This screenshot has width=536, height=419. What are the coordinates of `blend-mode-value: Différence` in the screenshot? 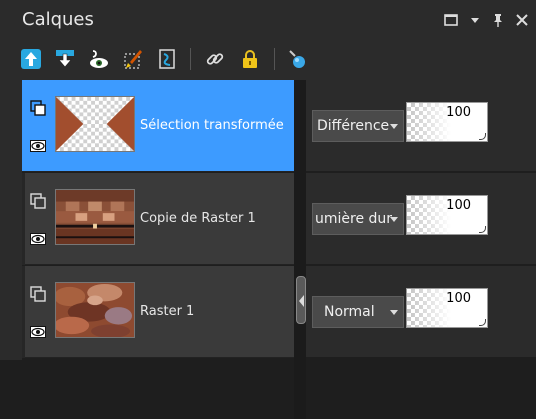 It's located at (353, 126).